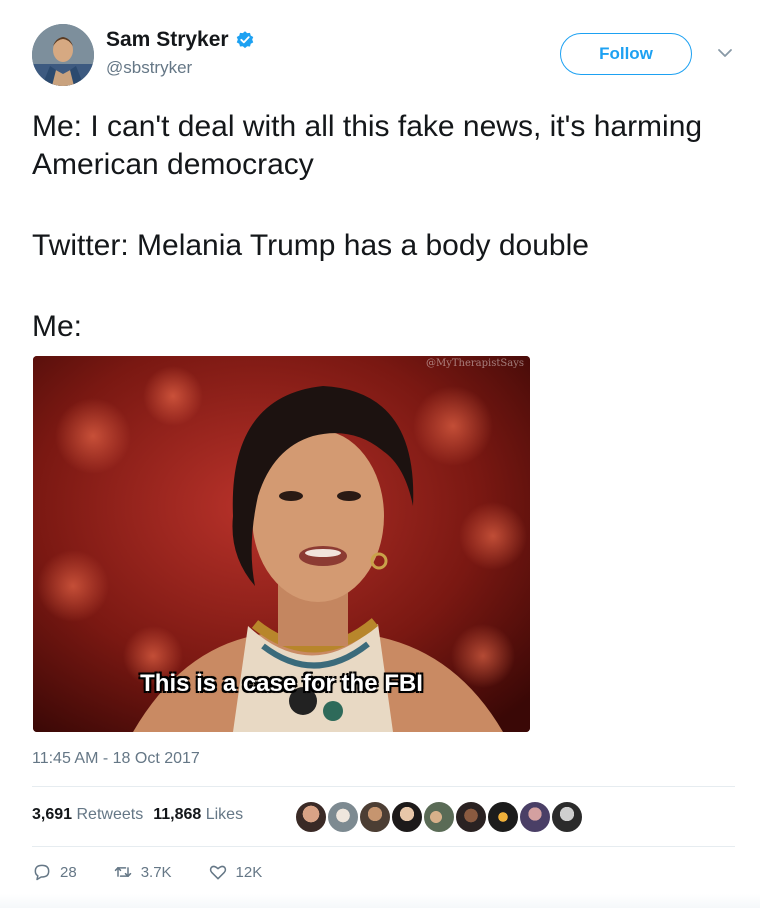 This screenshot has height=908, width=760. What do you see at coordinates (474, 363) in the screenshot?
I see `media-watermark: @MyTherapistSays` at bounding box center [474, 363].